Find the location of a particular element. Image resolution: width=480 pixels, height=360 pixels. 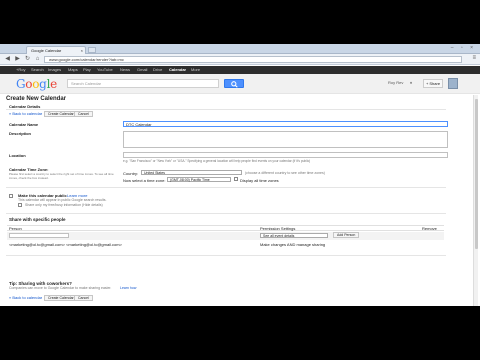

browser-tab: Google Calendar × is located at coordinates (56, 50).